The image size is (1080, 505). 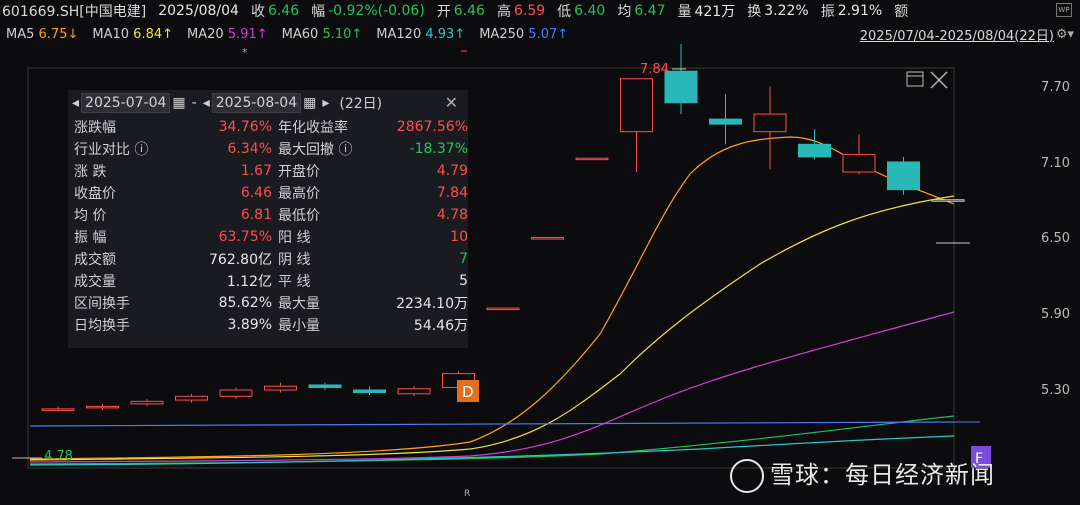 What do you see at coordinates (492, 424) in the screenshot?
I see `ma250-line` at bounding box center [492, 424].